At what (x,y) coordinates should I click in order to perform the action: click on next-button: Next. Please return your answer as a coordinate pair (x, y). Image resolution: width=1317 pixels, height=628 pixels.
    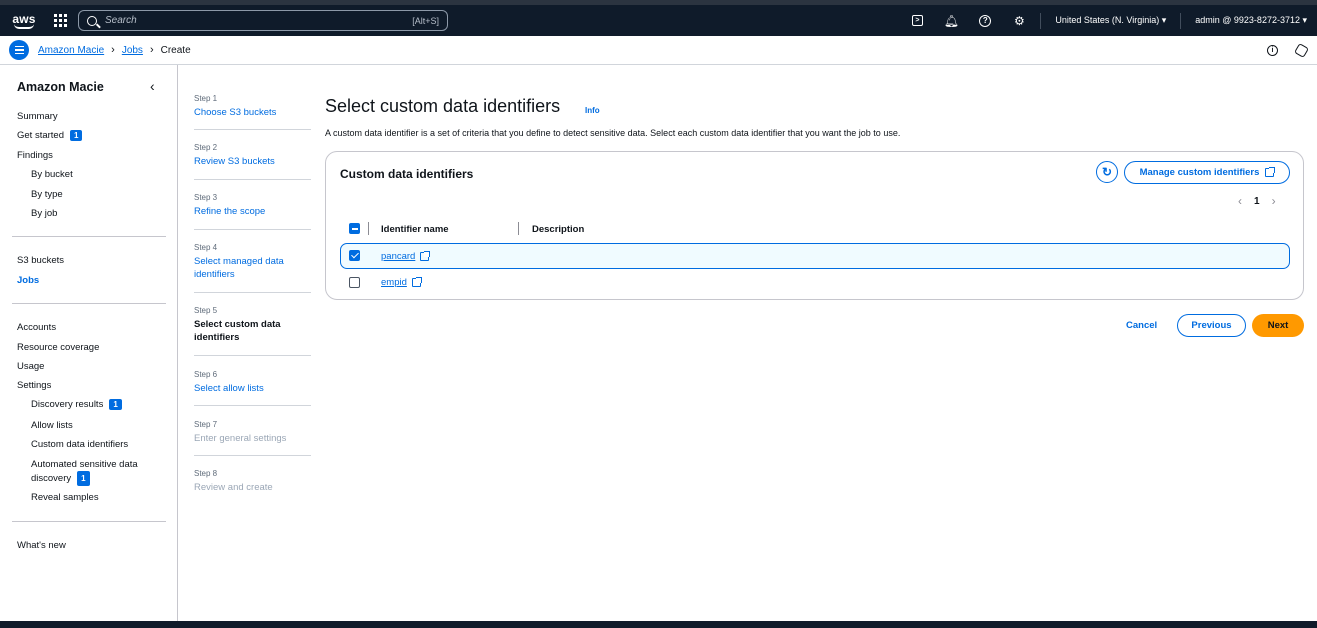
    Looking at the image, I should click on (1278, 325).